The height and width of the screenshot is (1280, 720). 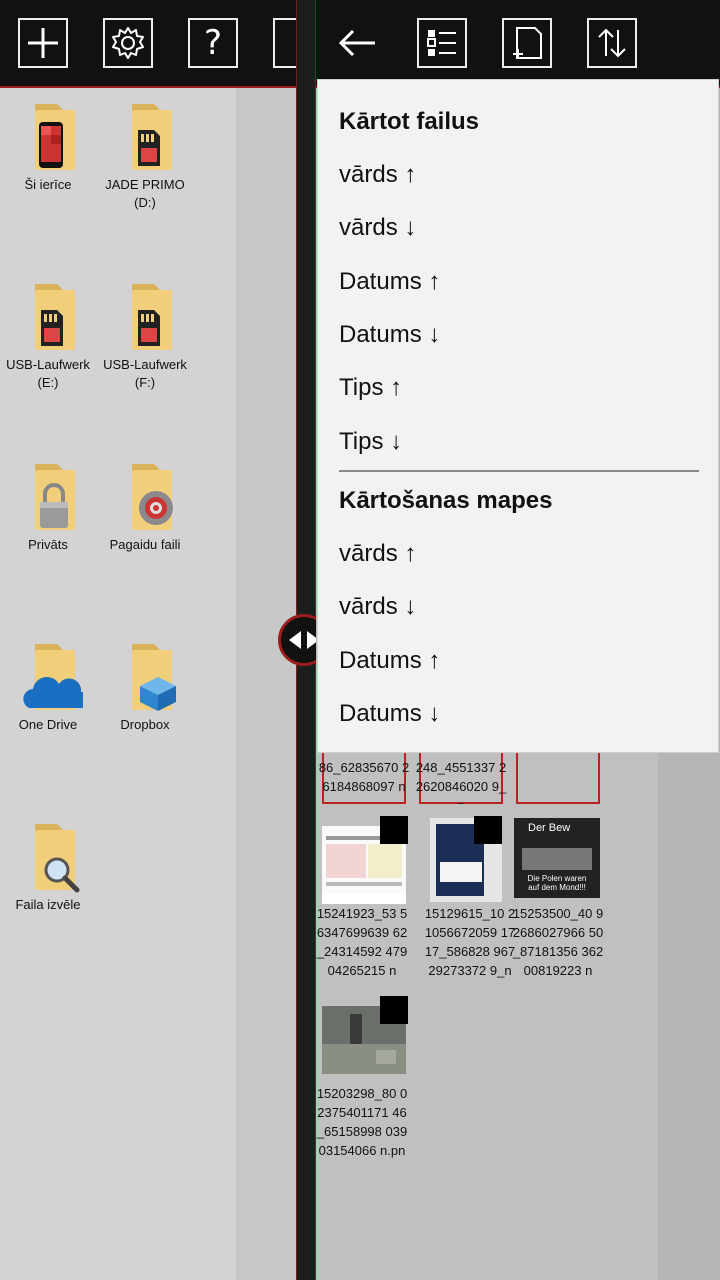 What do you see at coordinates (48, 495) in the screenshot?
I see `lock-folder-icon` at bounding box center [48, 495].